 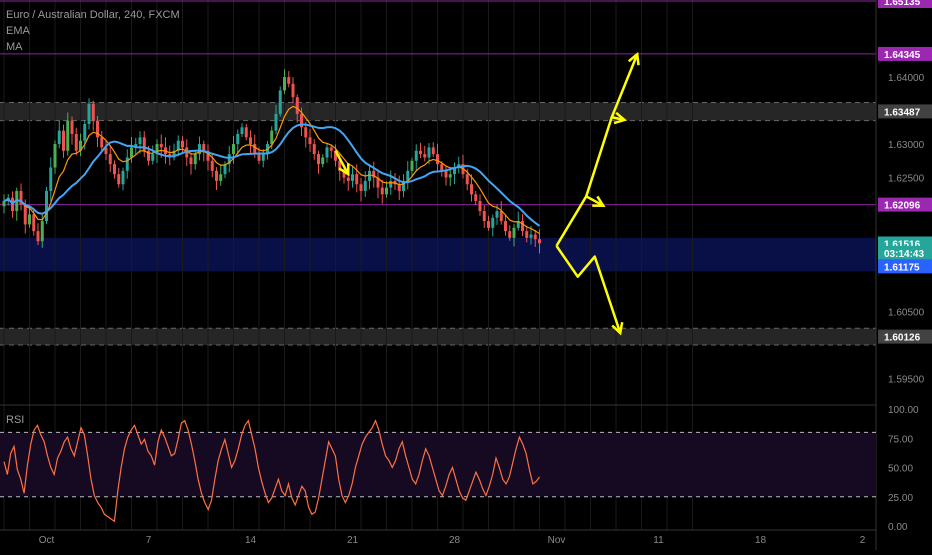 What do you see at coordinates (14, 47) in the screenshot?
I see `ma-legend: MA` at bounding box center [14, 47].